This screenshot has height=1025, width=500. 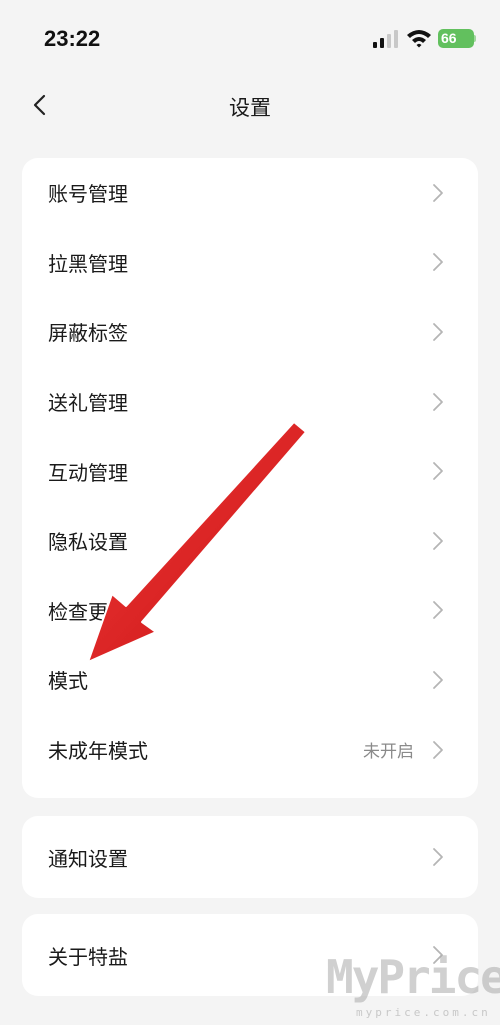 What do you see at coordinates (250, 611) in the screenshot?
I see `menu-item-check-update: 检查更` at bounding box center [250, 611].